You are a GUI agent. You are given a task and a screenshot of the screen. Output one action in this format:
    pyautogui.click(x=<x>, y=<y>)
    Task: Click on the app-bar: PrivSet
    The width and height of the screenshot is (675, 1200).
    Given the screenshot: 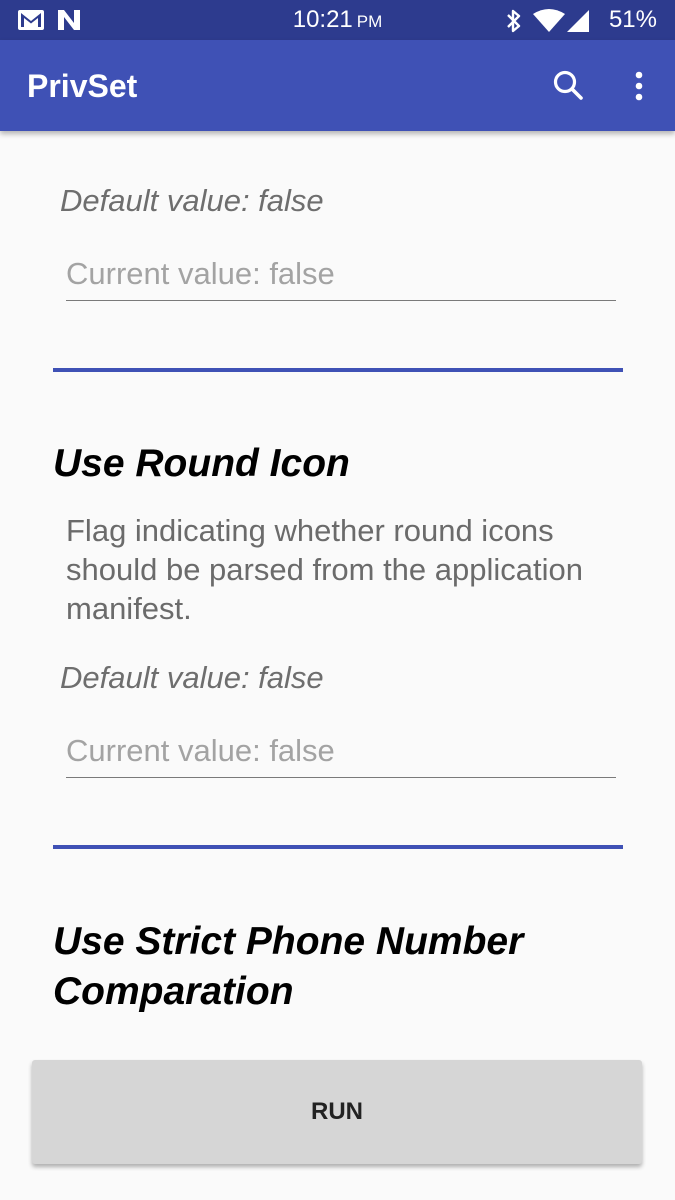 What is the action you would take?
    pyautogui.click(x=337, y=85)
    